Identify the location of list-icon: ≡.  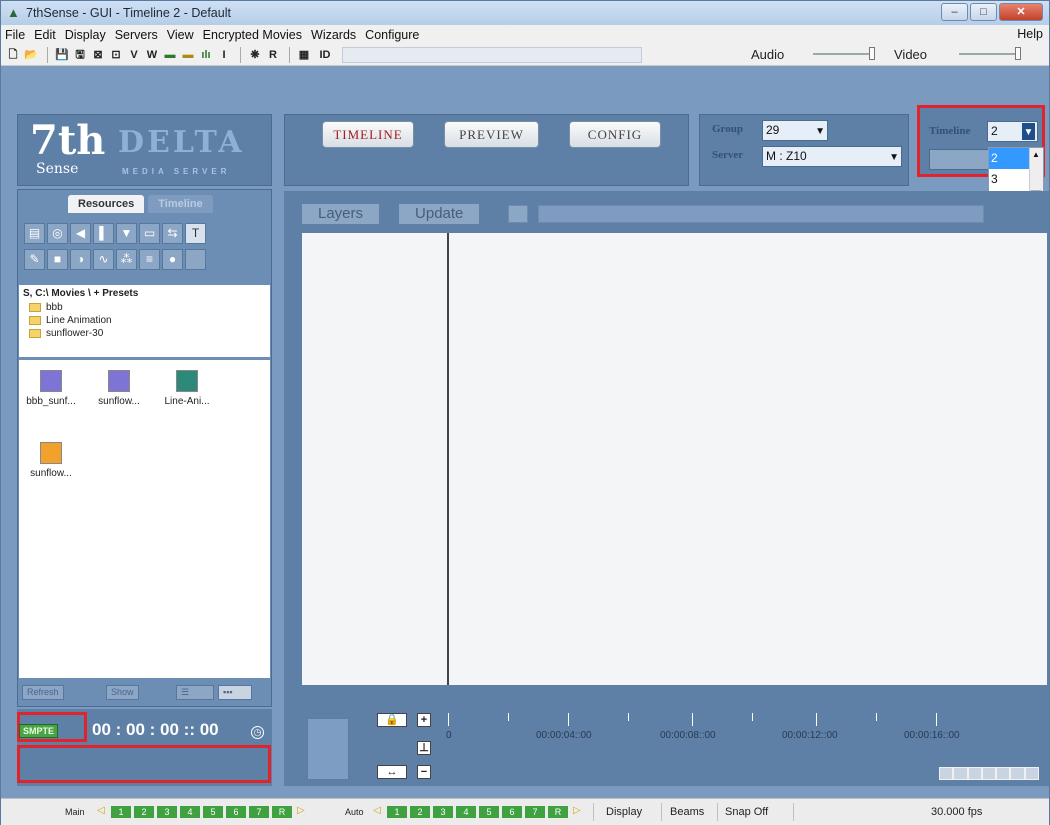
(149, 259).